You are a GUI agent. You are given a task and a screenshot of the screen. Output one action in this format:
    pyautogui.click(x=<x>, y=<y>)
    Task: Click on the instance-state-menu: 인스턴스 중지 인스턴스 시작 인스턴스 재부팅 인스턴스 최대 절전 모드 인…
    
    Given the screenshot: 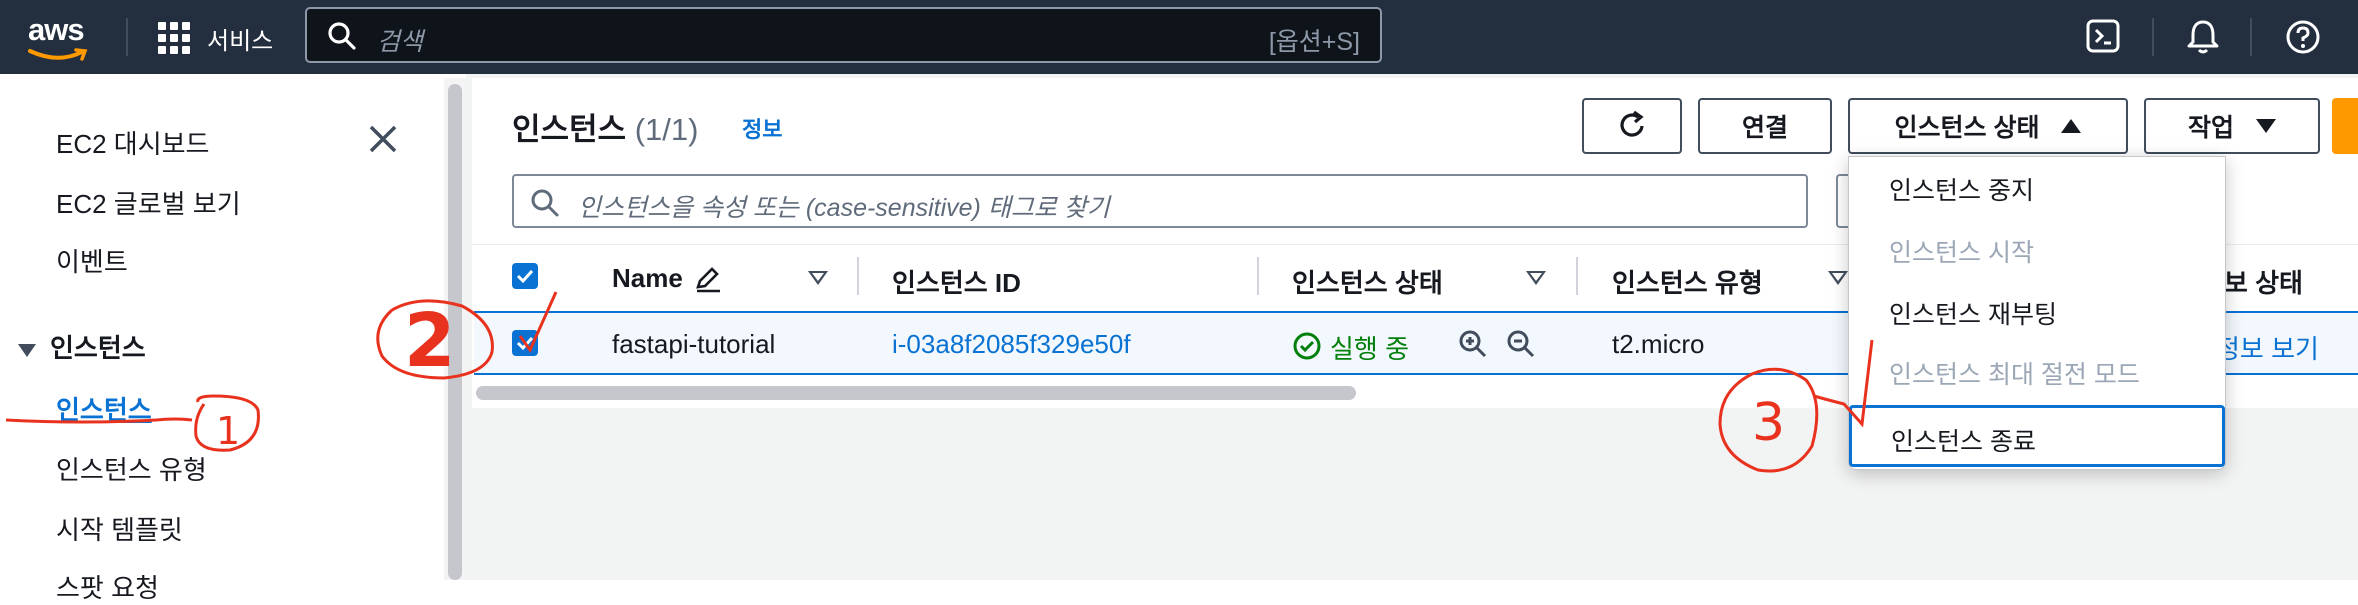 What is the action you would take?
    pyautogui.click(x=2037, y=313)
    